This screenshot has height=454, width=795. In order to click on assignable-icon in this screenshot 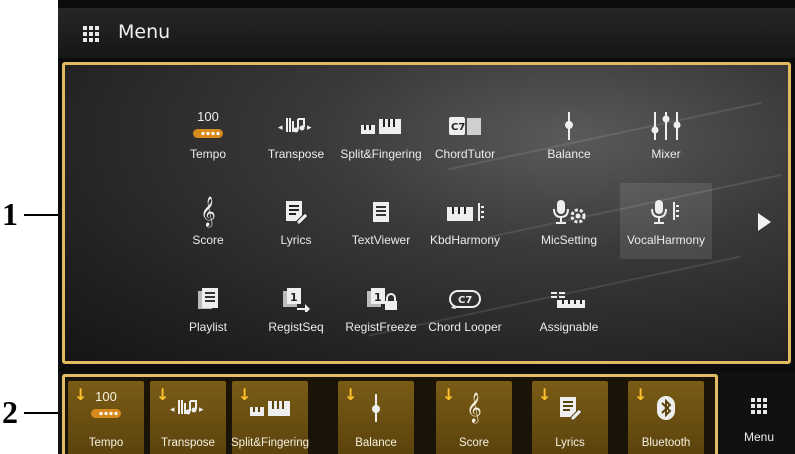, I will do `click(569, 299)`.